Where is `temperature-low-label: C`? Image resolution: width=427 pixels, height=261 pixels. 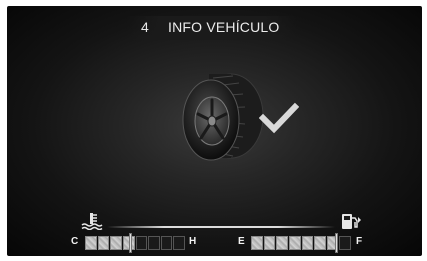
temperature-low-label: C is located at coordinates (75, 241).